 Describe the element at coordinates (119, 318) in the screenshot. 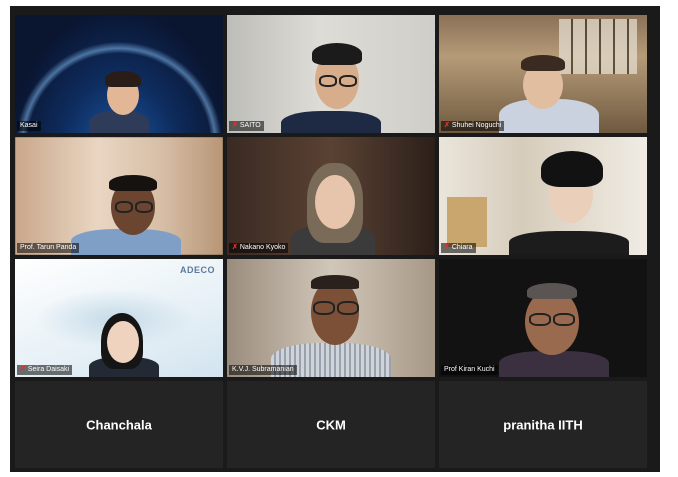

I see `participant-tile-seira-daisaki: ADECO ✗ Seira Daisaki` at that location.